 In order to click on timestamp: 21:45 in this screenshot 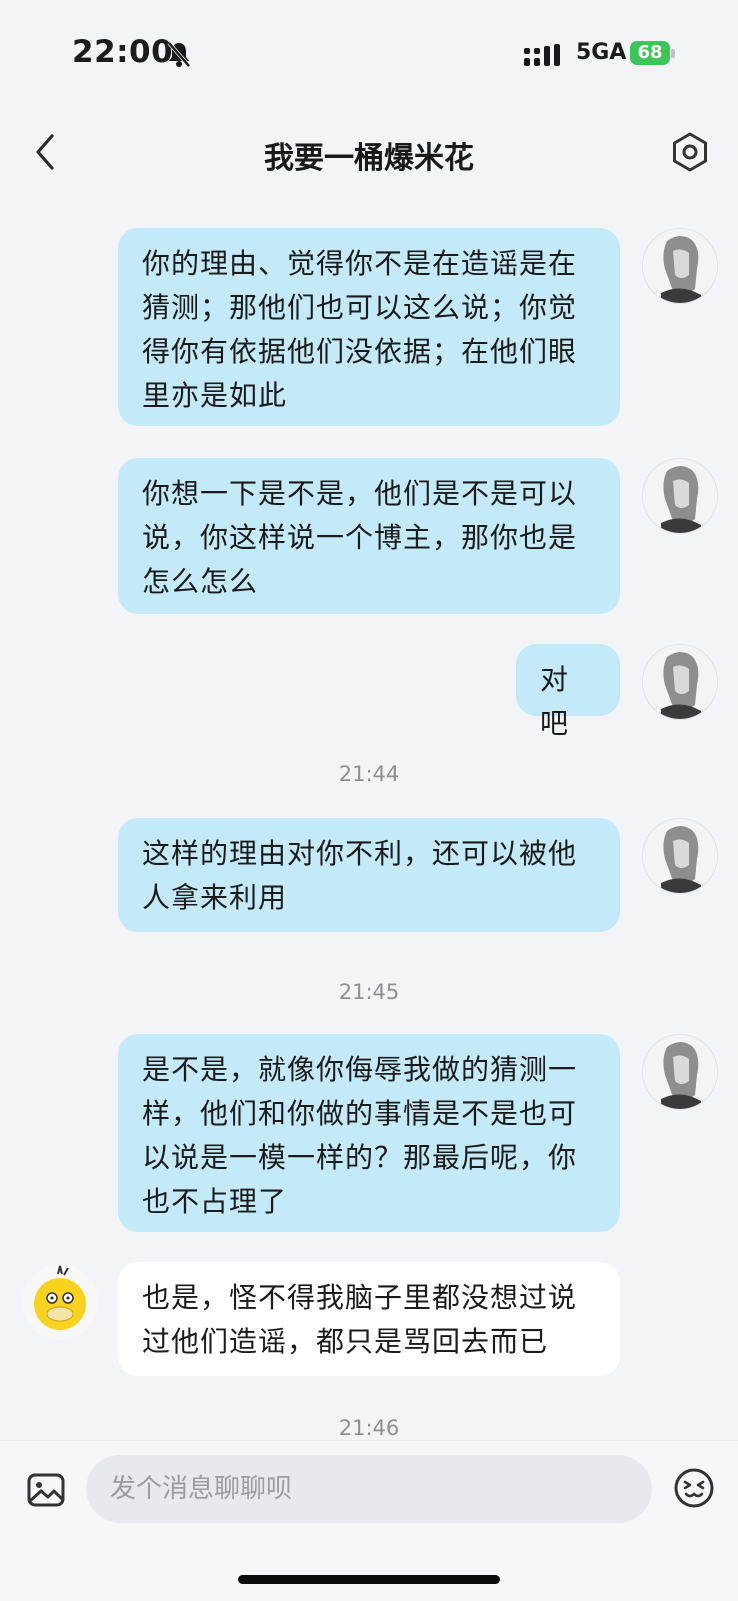, I will do `click(369, 992)`.